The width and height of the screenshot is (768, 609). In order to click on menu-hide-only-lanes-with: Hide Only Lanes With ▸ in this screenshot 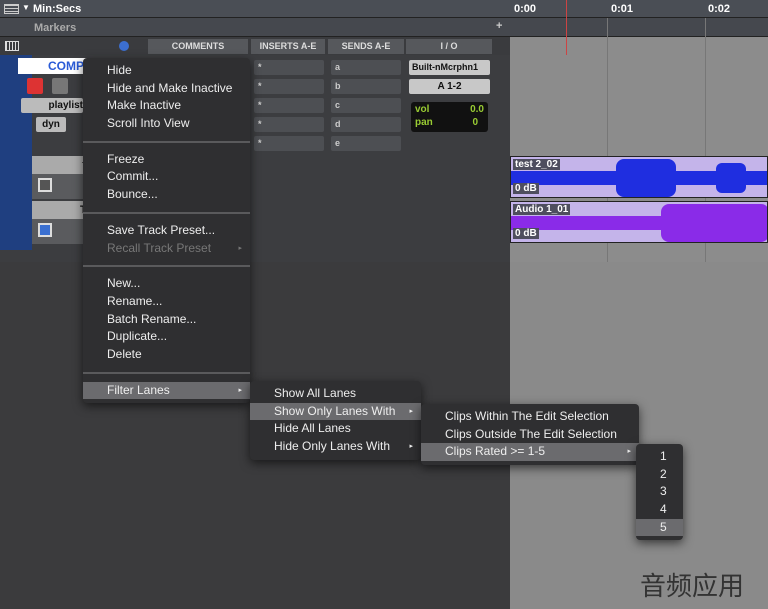, I will do `click(335, 447)`.